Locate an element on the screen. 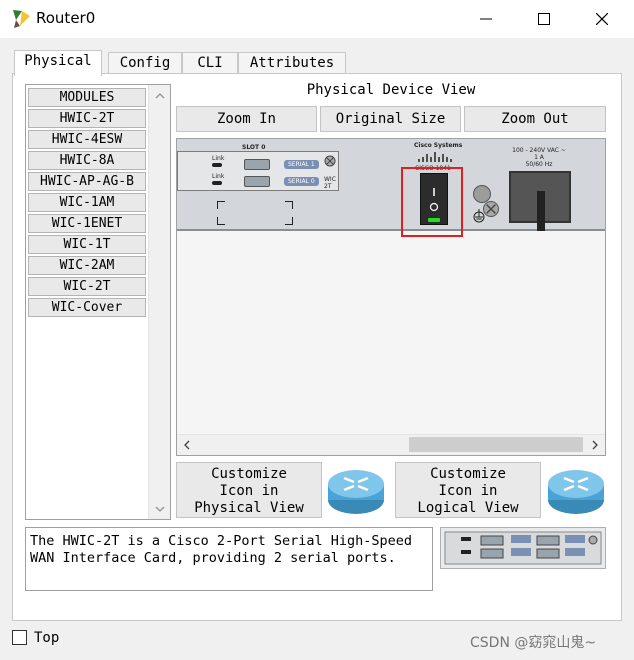  link-label-1: Link is located at coordinates (218, 158).